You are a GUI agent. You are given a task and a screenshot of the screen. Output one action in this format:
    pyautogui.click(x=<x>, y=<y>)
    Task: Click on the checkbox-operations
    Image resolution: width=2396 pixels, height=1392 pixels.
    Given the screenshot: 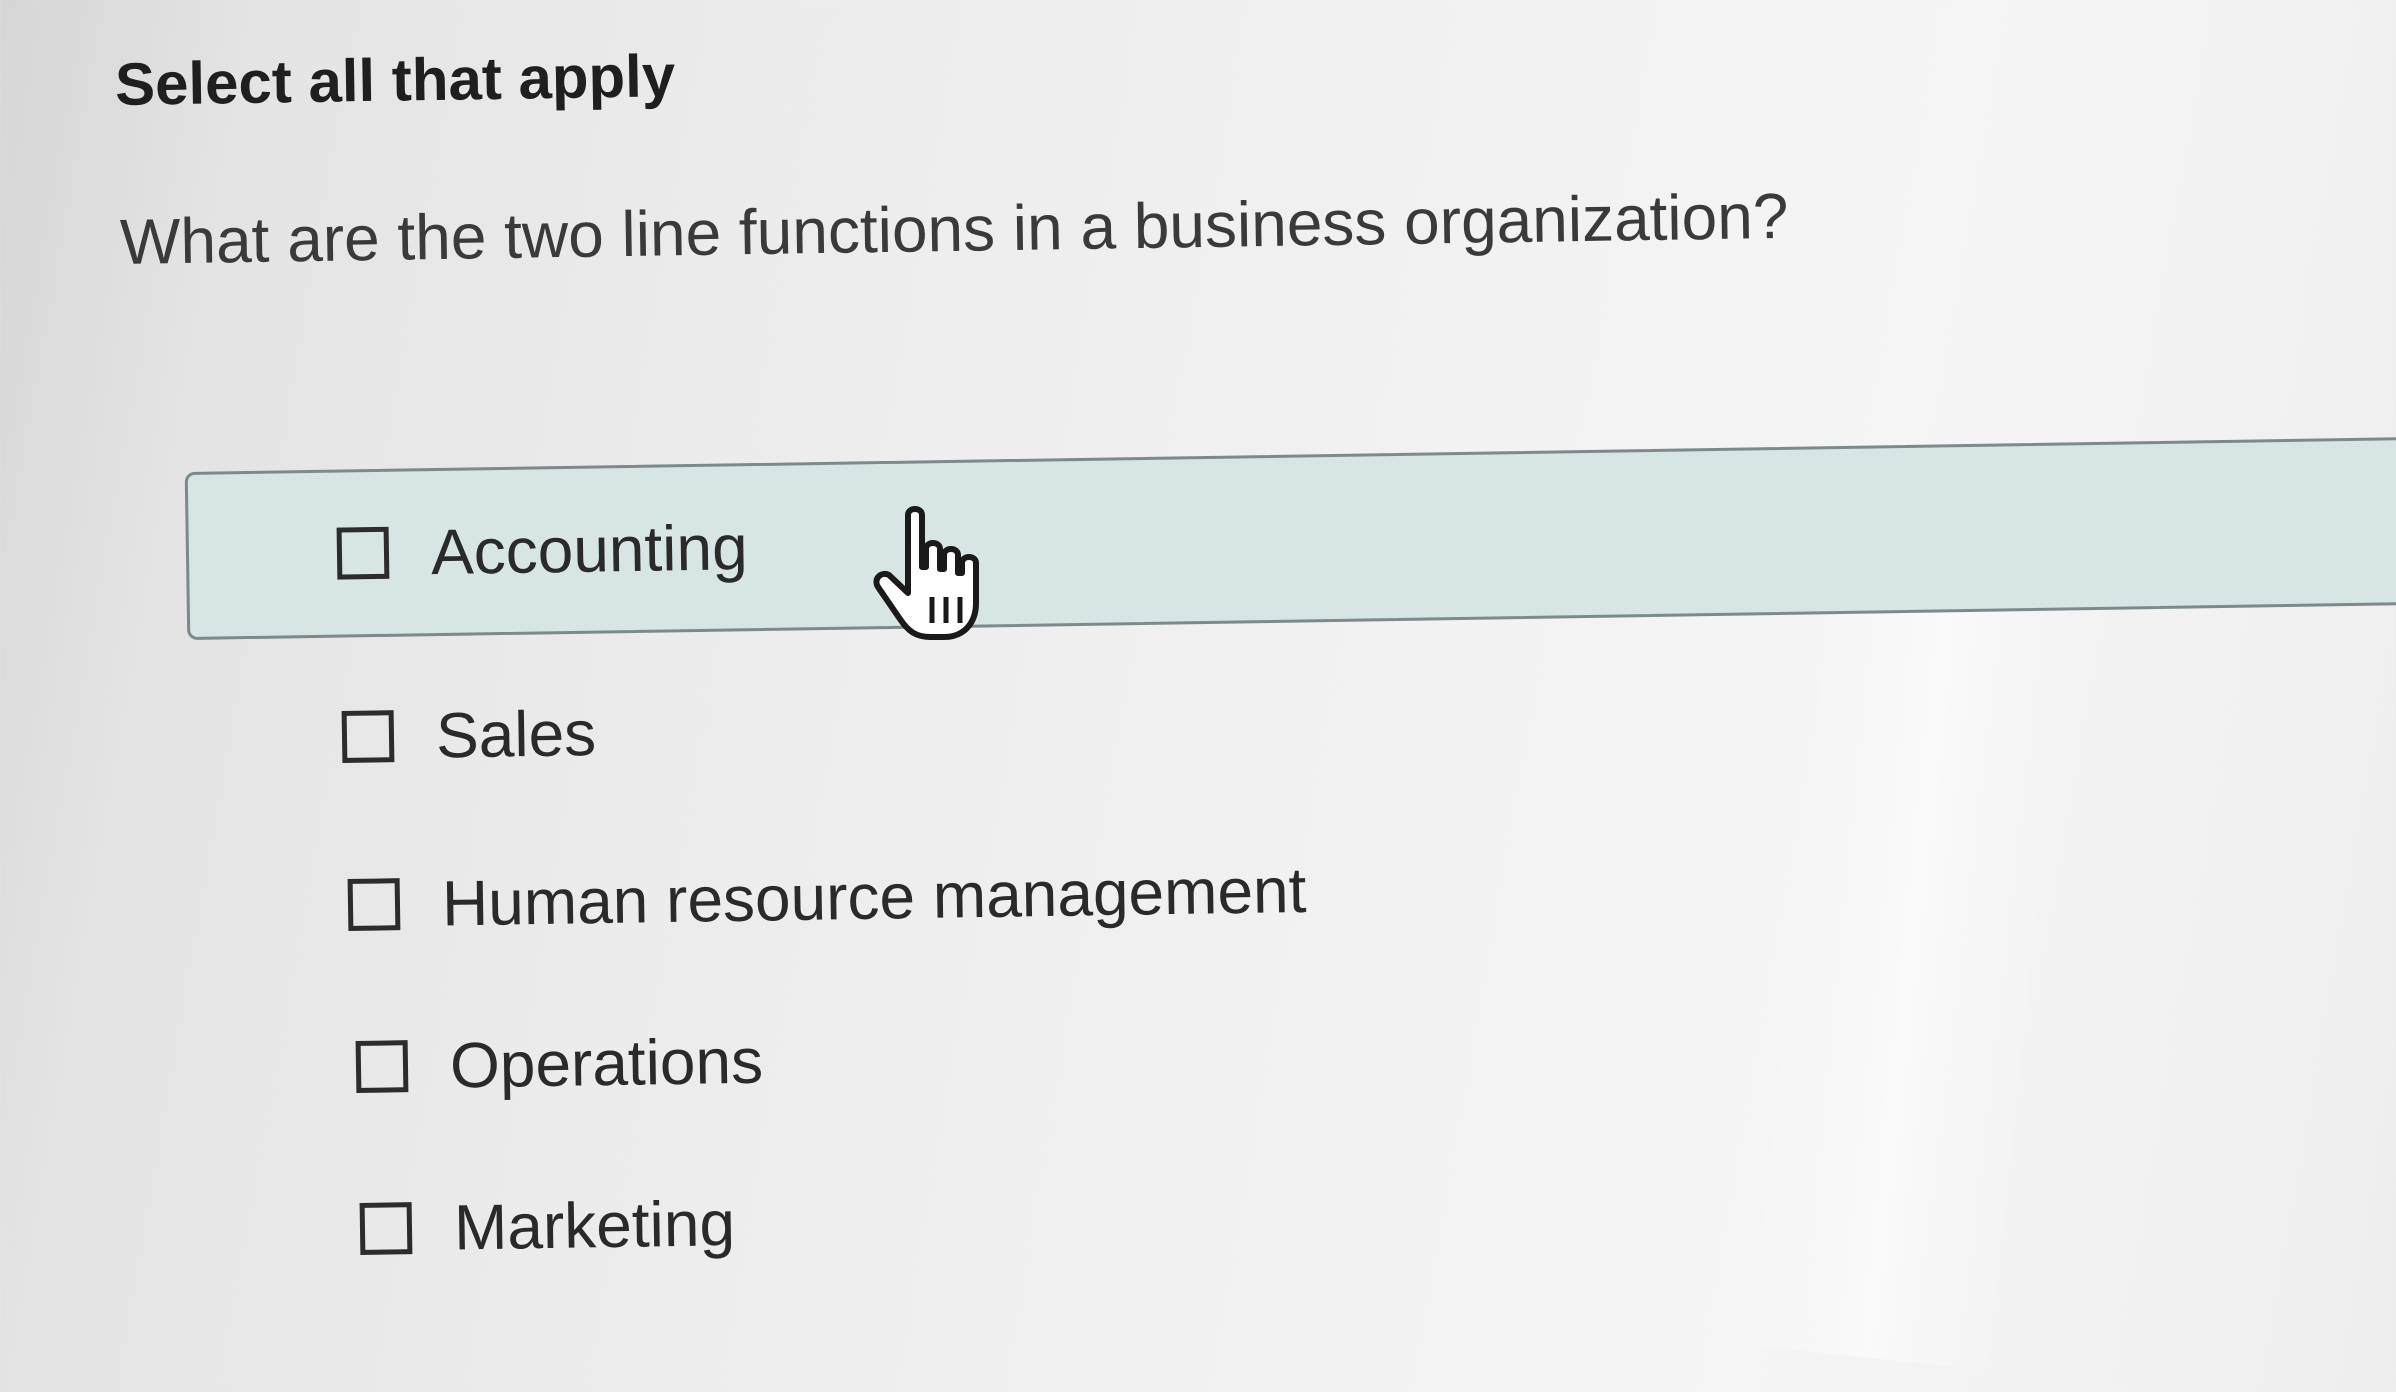 What is the action you would take?
    pyautogui.click(x=382, y=1066)
    